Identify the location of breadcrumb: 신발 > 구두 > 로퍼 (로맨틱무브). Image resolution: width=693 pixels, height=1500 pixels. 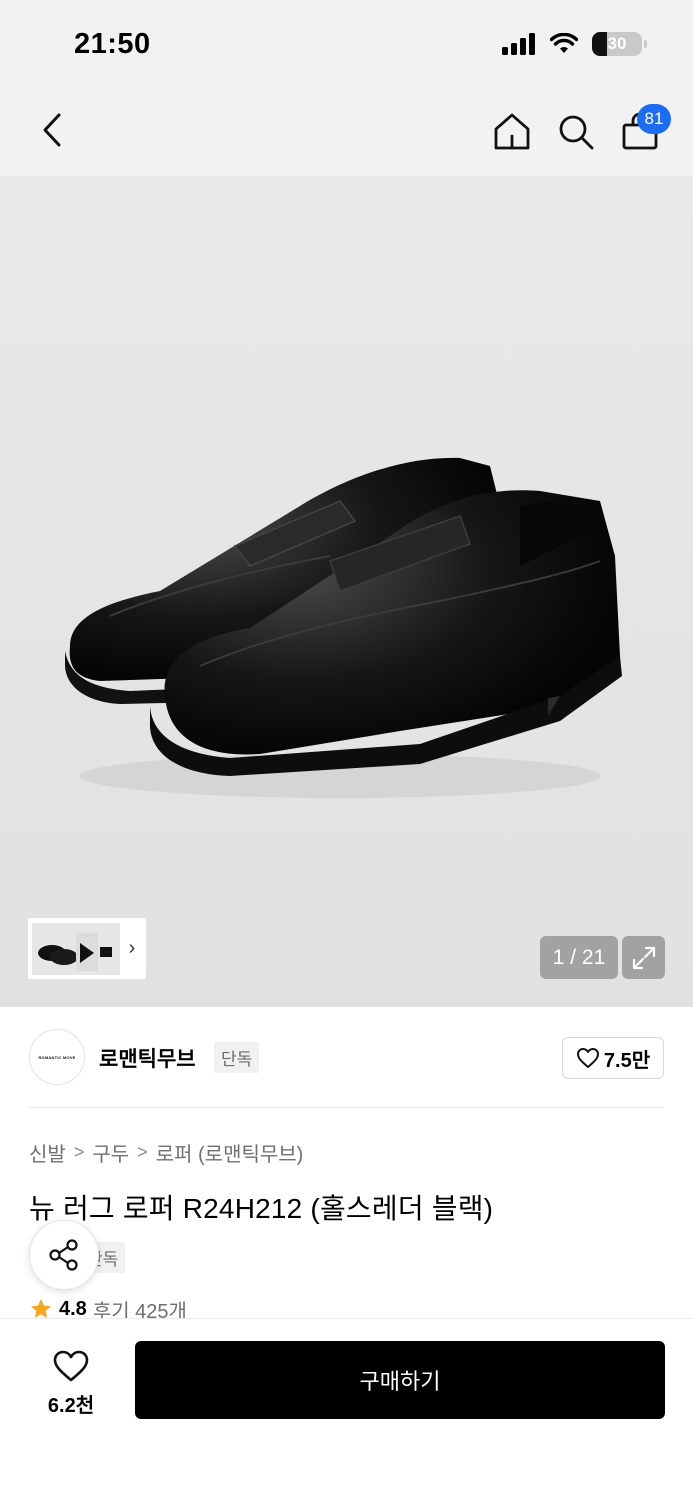
(166, 1152).